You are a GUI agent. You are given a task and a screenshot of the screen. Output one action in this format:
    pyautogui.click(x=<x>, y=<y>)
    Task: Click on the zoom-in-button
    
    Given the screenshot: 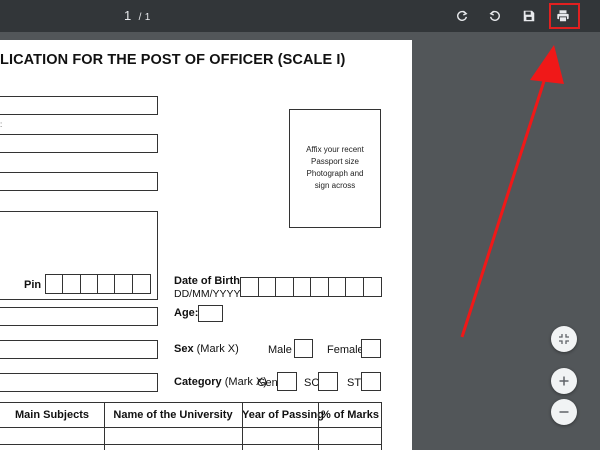 What is the action you would take?
    pyautogui.click(x=564, y=381)
    